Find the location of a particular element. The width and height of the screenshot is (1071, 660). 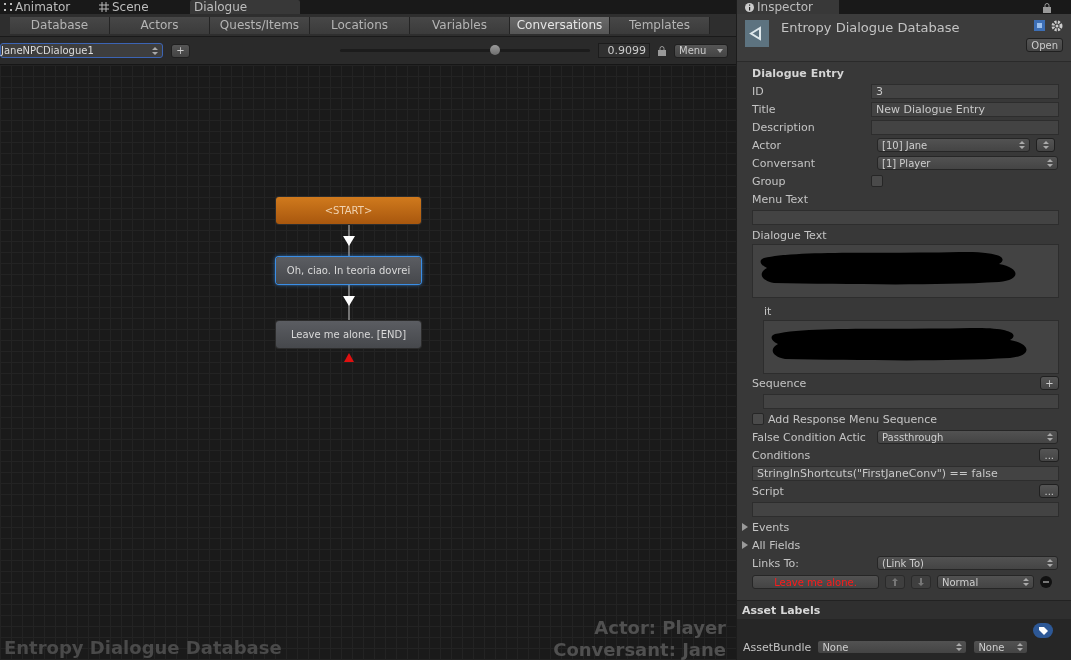

field-label: Conversant is located at coordinates (784, 163).